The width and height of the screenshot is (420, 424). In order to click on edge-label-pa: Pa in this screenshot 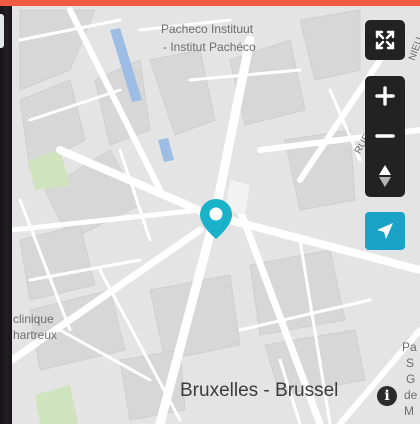, I will do `click(409, 347)`.